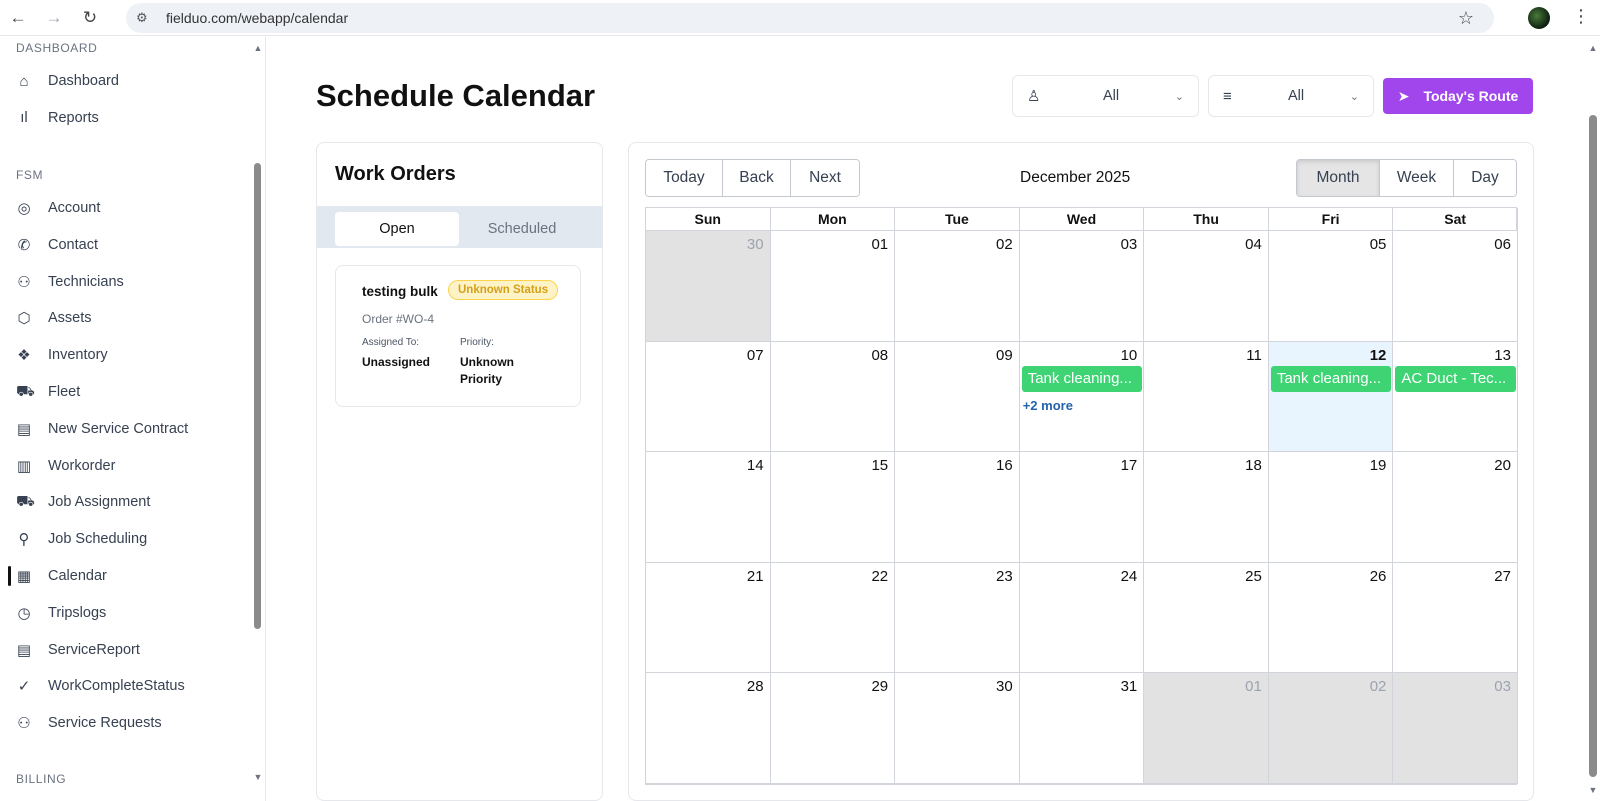 The image size is (1600, 801). What do you see at coordinates (1082, 618) in the screenshot?
I see `day-cell: 24` at bounding box center [1082, 618].